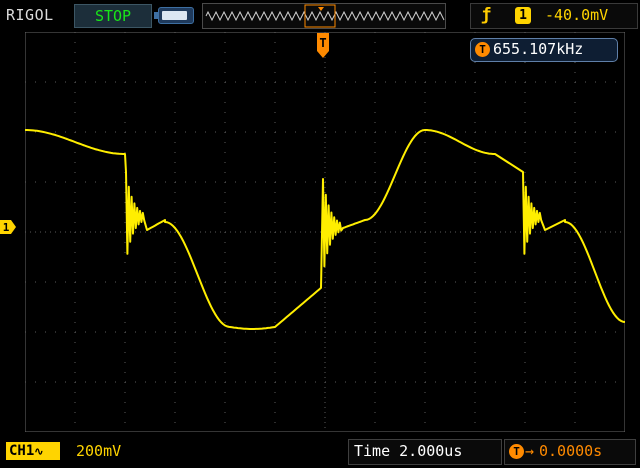 This screenshot has height=468, width=640. What do you see at coordinates (30, 15) in the screenshot?
I see `brand-logo: RIGOL` at bounding box center [30, 15].